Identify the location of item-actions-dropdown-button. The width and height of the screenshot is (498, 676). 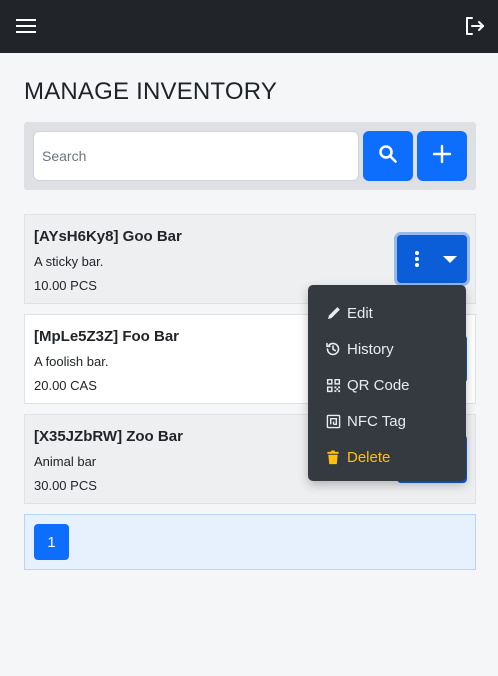
(432, 259).